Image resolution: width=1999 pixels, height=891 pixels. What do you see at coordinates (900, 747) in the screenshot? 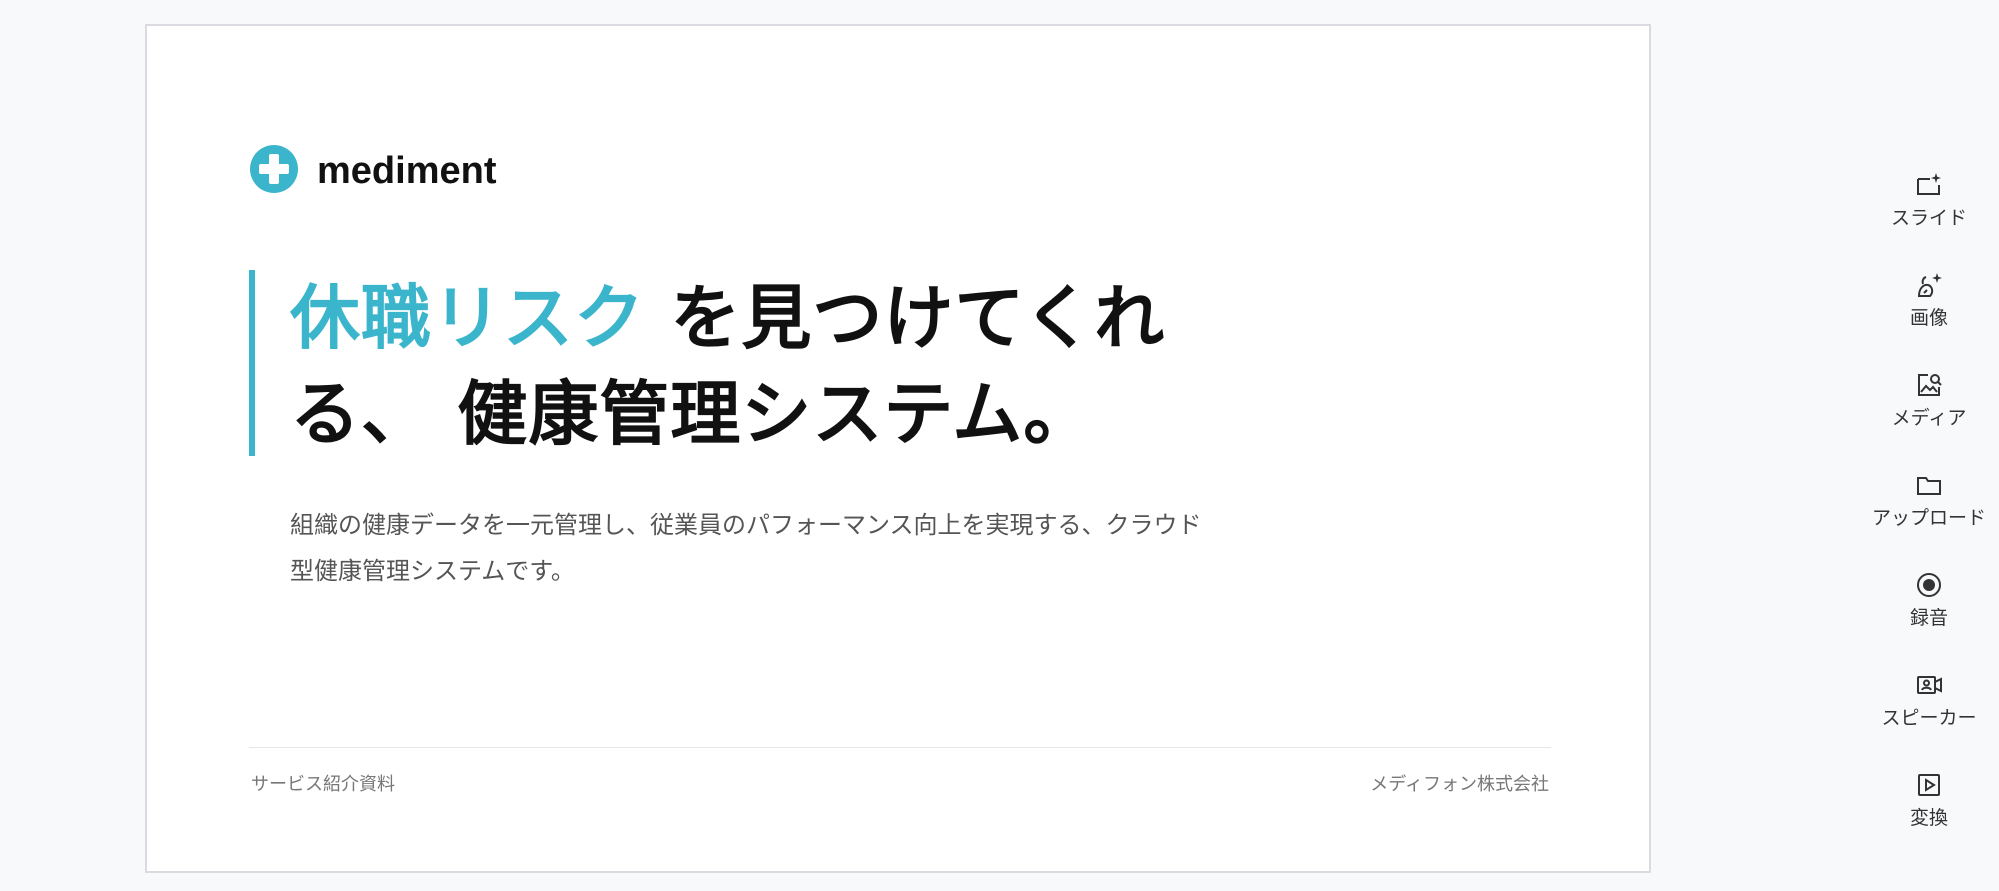
I see `footer-divider` at bounding box center [900, 747].